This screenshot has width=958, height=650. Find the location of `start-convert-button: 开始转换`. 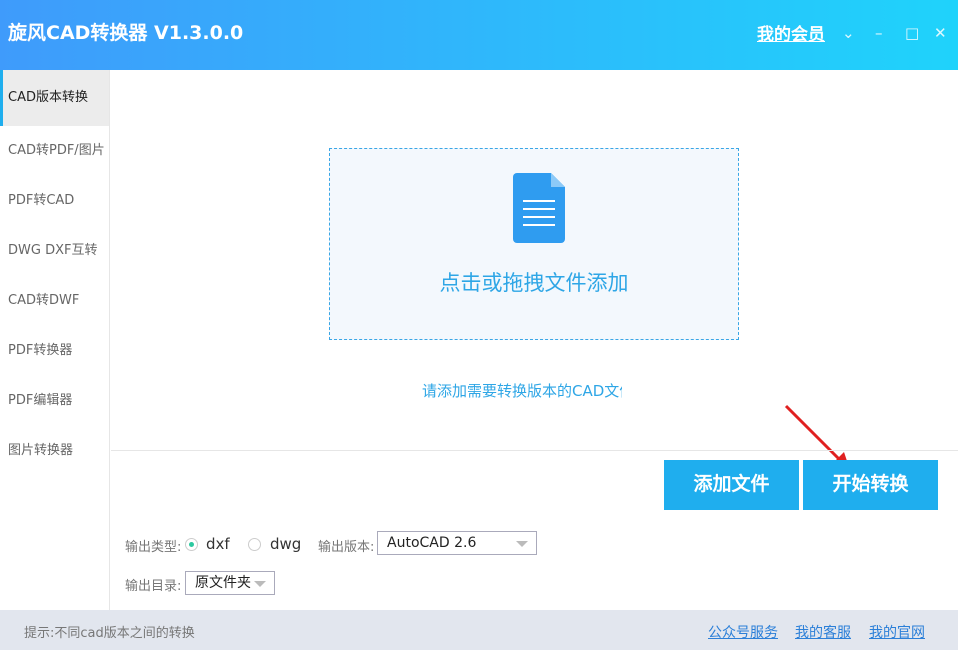

start-convert-button: 开始转换 is located at coordinates (870, 485).